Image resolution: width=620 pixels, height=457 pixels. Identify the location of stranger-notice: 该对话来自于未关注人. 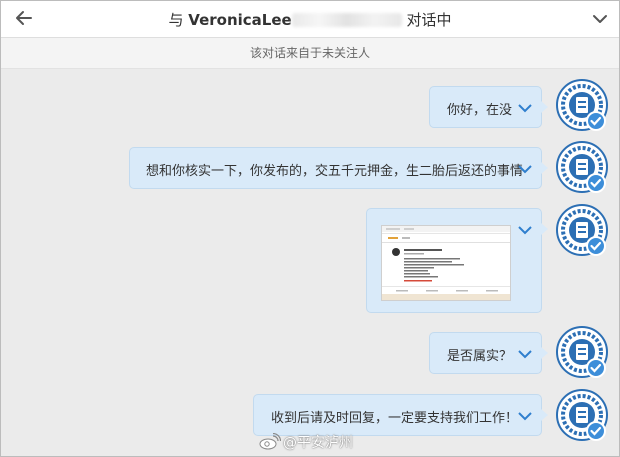
(310, 53).